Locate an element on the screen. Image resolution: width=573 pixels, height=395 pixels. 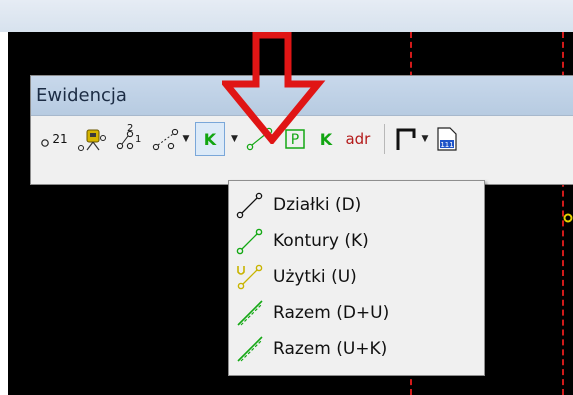
surveyor-button is located at coordinates (92, 139).